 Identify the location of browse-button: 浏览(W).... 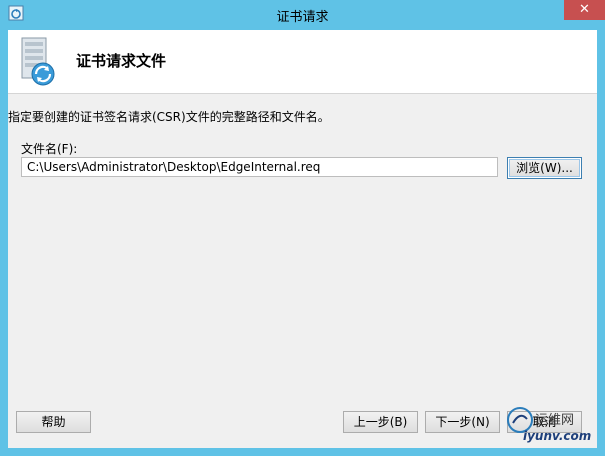
(544, 168).